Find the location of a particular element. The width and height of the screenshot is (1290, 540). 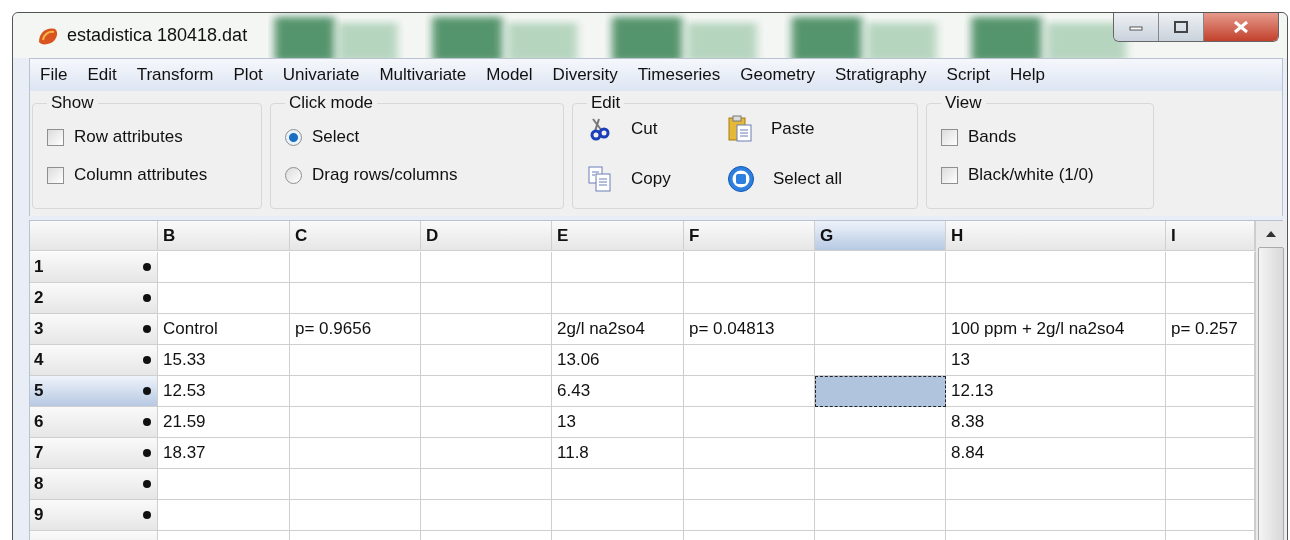

table-cell: p= 0.9656 is located at coordinates (355, 329).